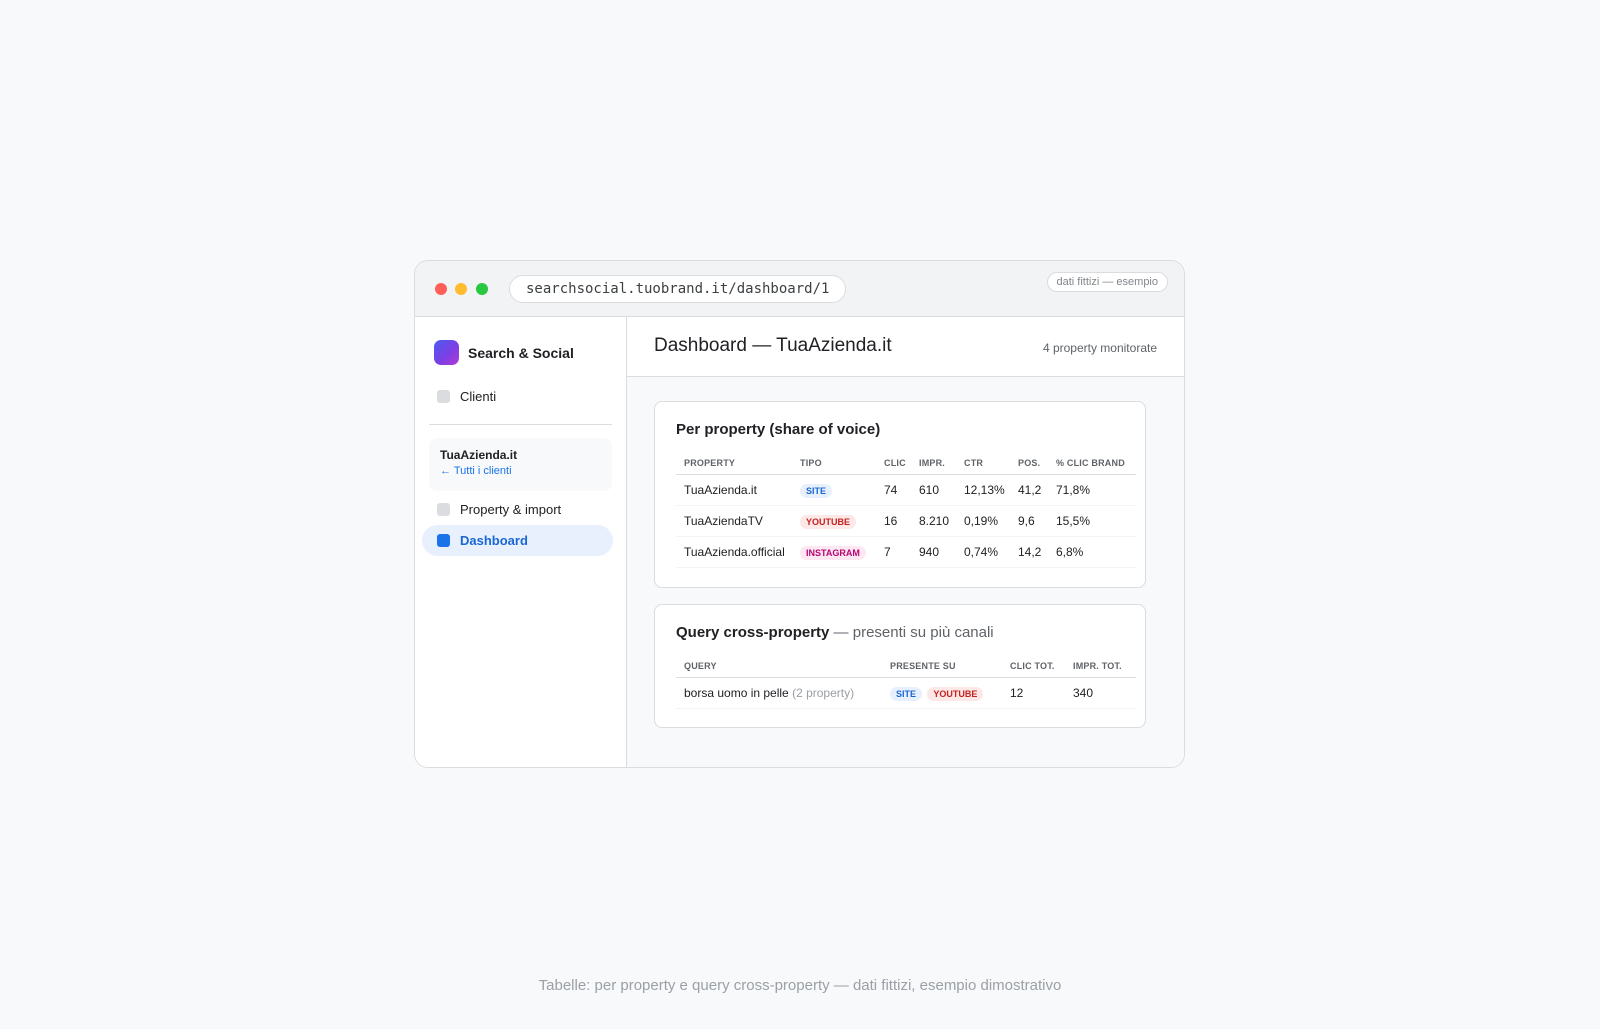 This screenshot has height=1029, width=1600. Describe the element at coordinates (1029, 463) in the screenshot. I see `column-header: Pos.` at that location.